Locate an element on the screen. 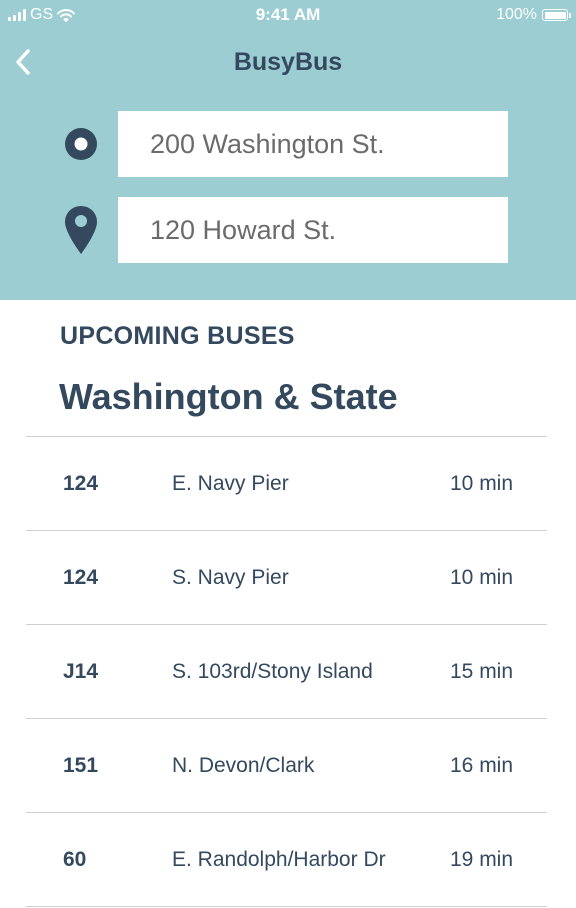 This screenshot has width=576, height=908. bus-route-number: J14 is located at coordinates (81, 671).